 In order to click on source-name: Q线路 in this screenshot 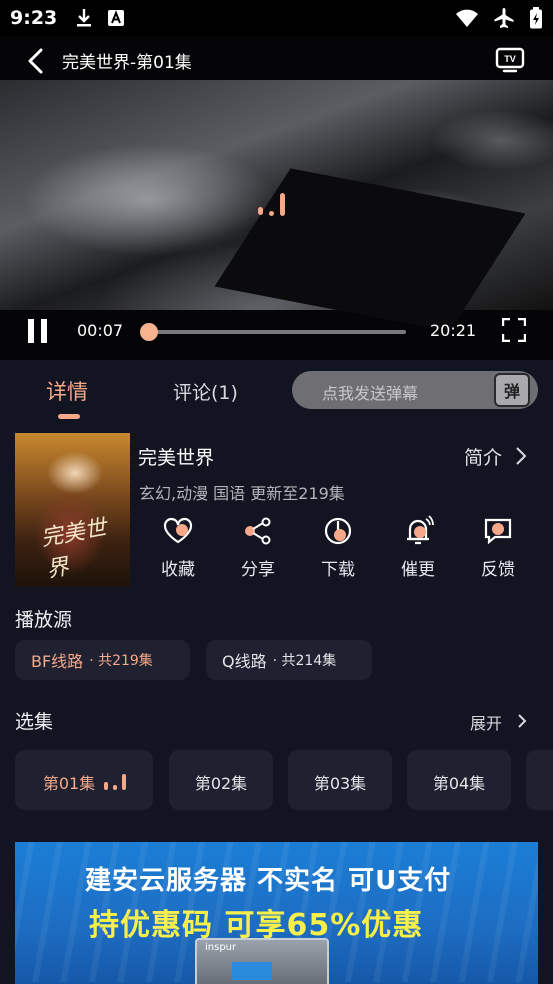, I will do `click(244, 661)`.